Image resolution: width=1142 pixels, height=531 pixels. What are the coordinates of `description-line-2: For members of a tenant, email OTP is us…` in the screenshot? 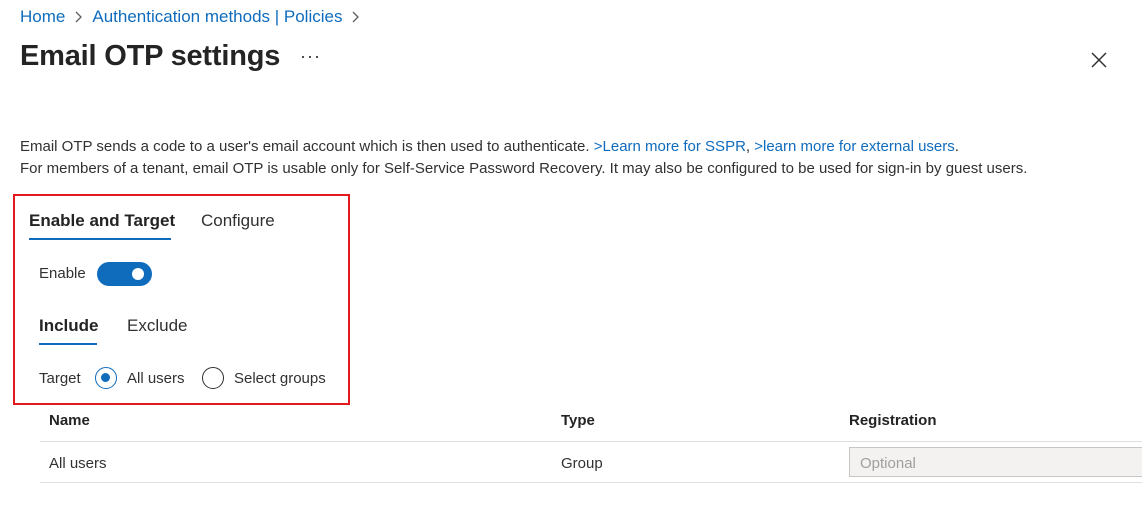 It's located at (524, 168).